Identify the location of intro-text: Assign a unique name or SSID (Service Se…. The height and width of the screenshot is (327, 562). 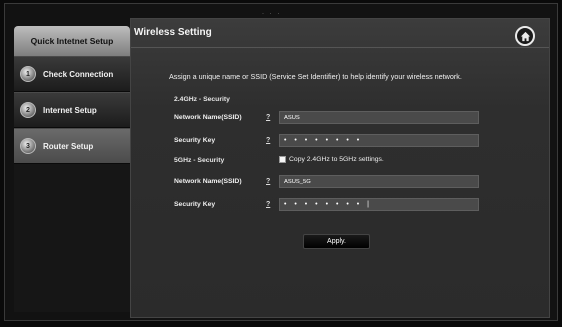
(315, 76).